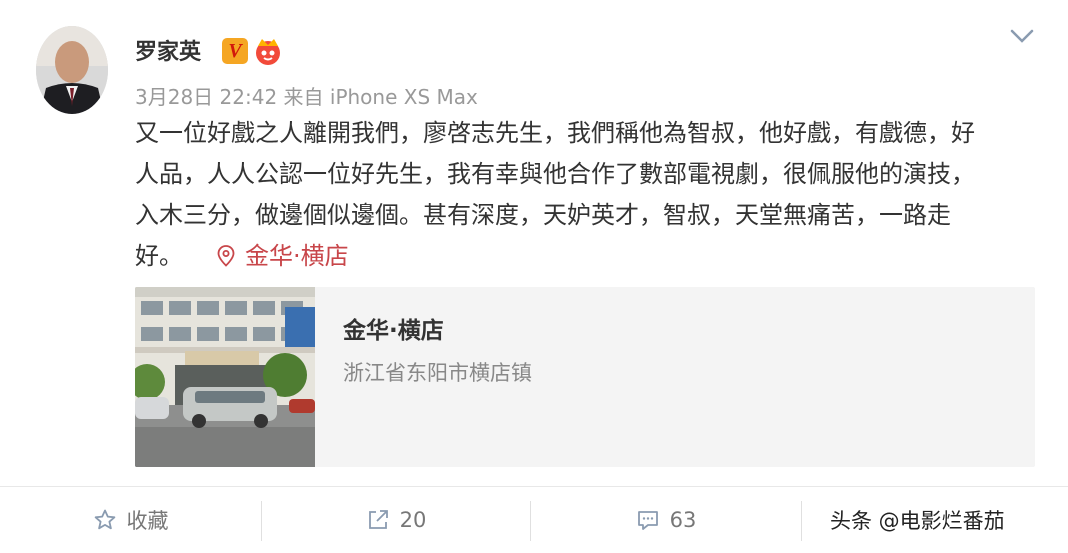  I want to click on post-meta: 3月28日 22:42 来自 iPhone XS Max, so click(306, 95).